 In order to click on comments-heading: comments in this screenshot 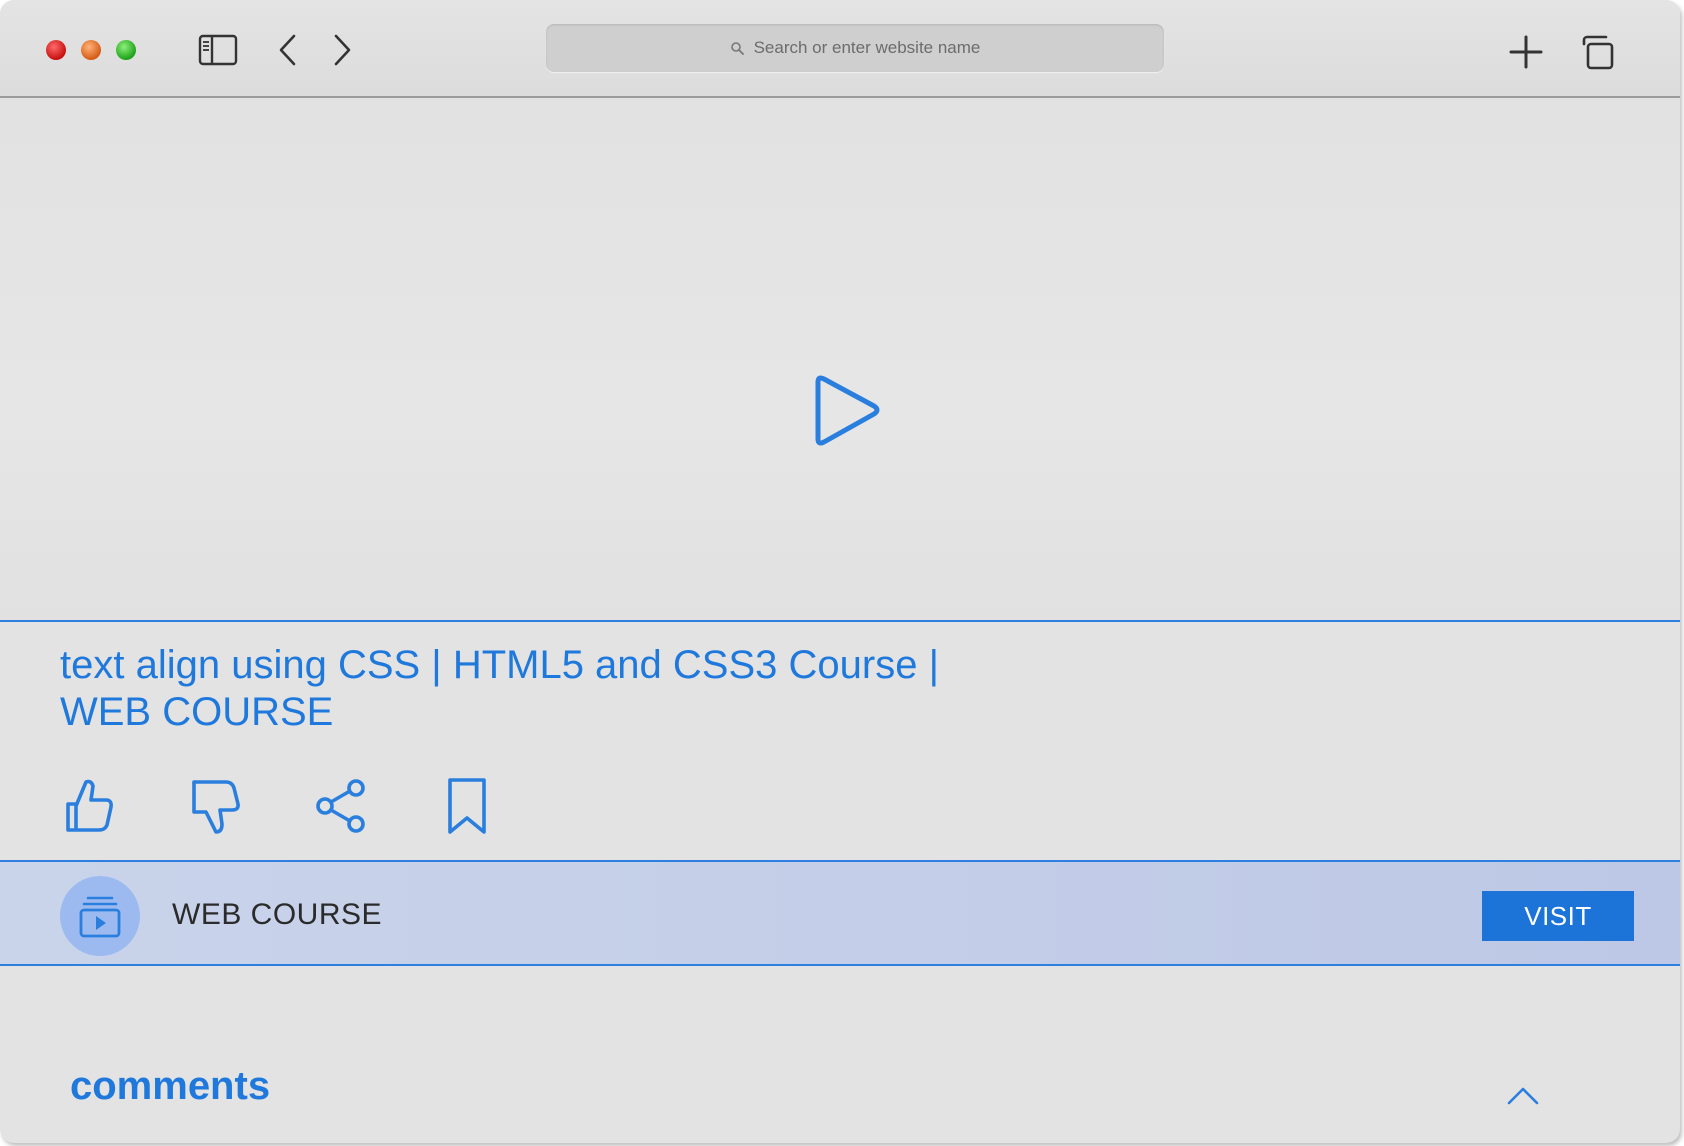, I will do `click(170, 1086)`.